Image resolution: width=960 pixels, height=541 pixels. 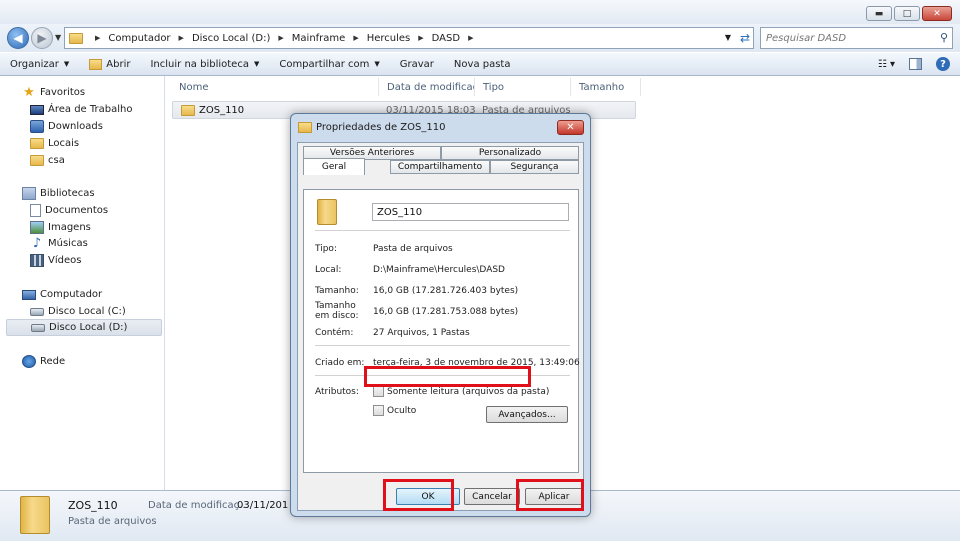 I want to click on type-label: Tipo:, so click(x=326, y=249).